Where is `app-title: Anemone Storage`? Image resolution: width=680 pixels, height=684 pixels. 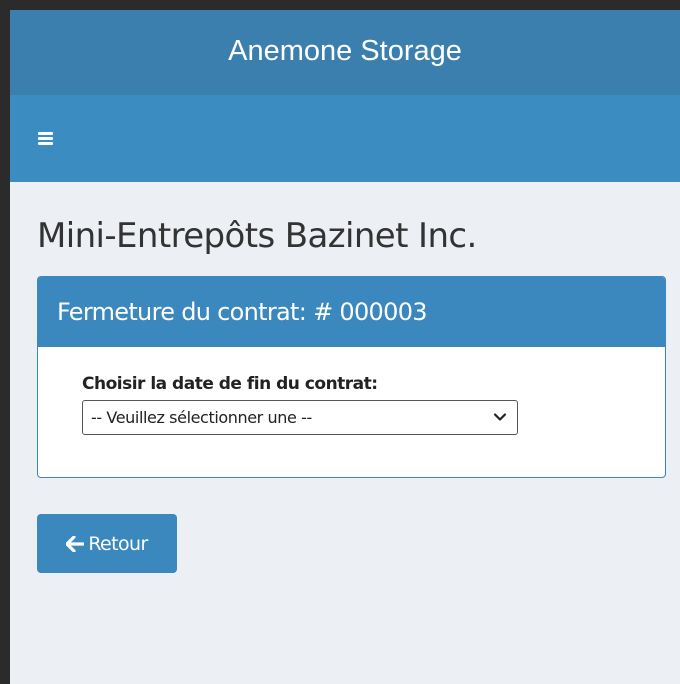 app-title: Anemone Storage is located at coordinates (345, 51).